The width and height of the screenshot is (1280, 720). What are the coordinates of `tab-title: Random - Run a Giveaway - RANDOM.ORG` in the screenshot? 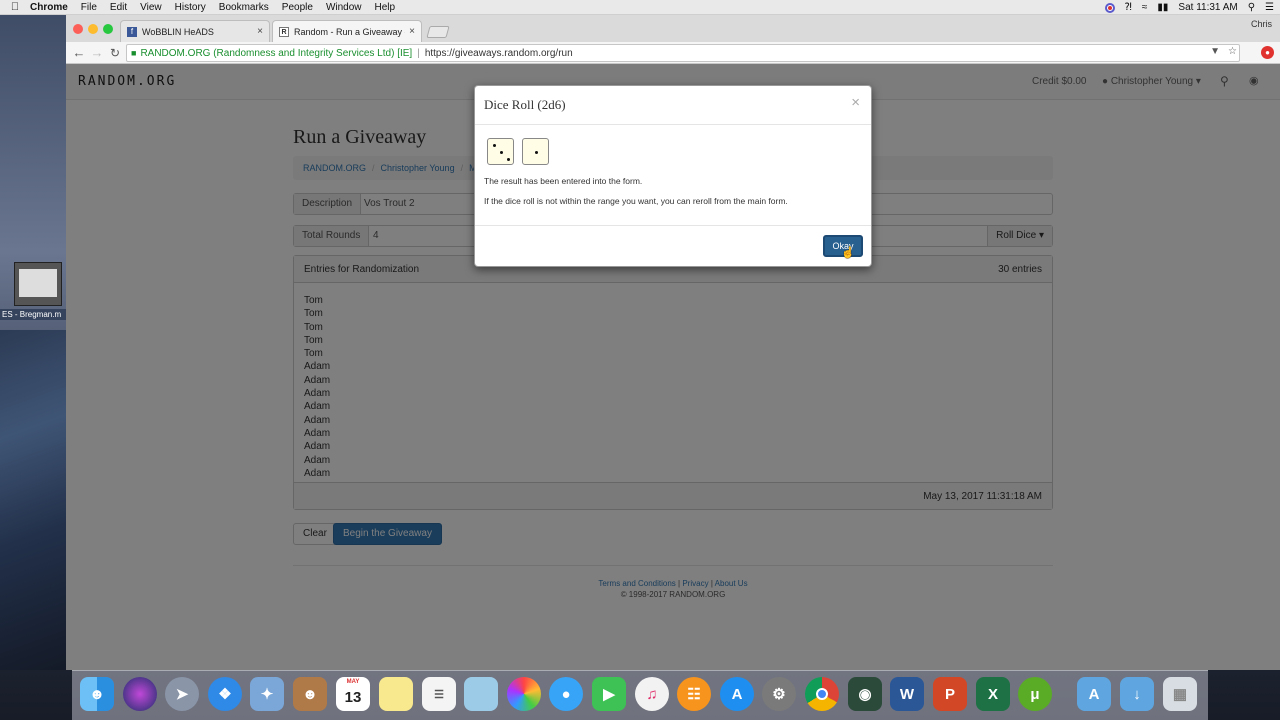 It's located at (349, 31).